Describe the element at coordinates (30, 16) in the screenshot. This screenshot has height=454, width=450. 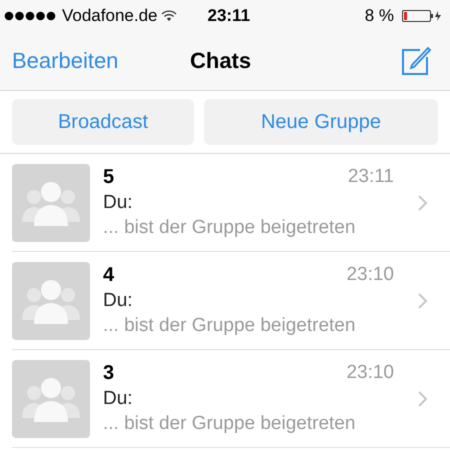
I see `signal-icon` at that location.